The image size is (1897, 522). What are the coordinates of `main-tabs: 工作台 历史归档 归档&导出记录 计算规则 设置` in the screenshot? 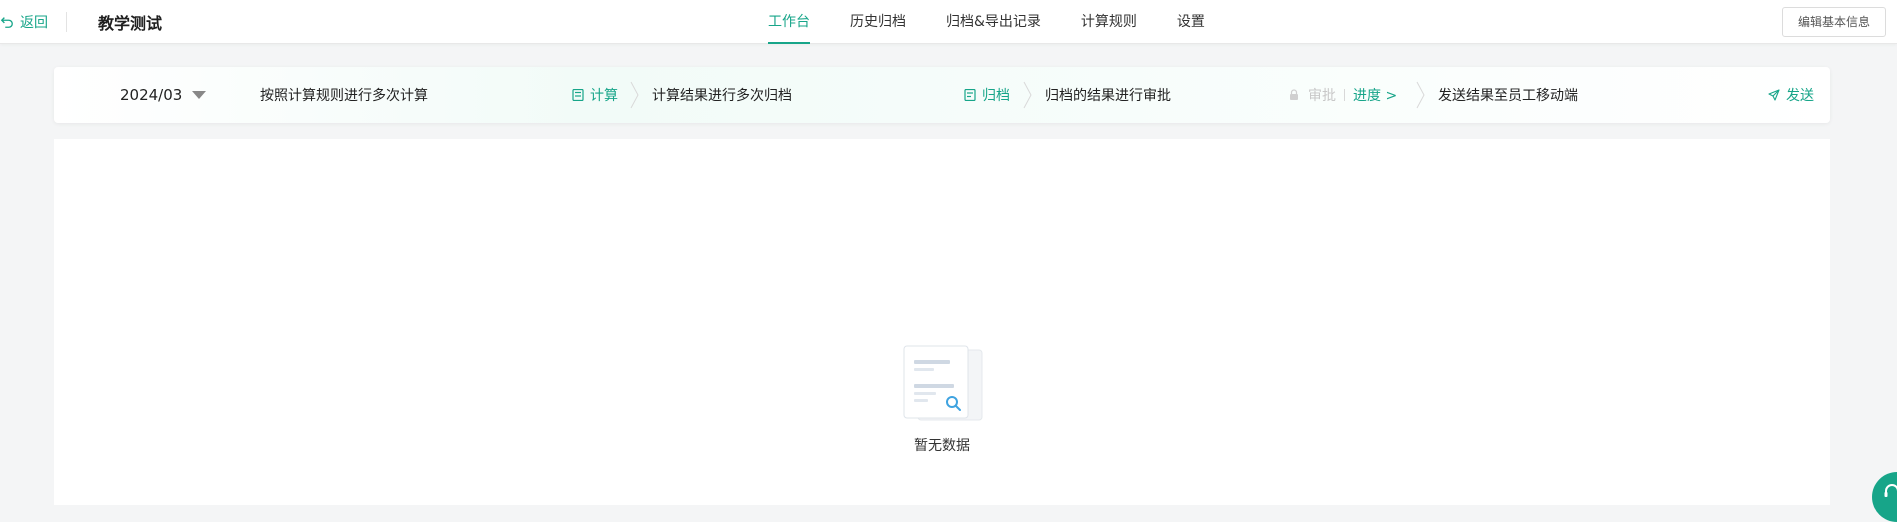 It's located at (1006, 22).